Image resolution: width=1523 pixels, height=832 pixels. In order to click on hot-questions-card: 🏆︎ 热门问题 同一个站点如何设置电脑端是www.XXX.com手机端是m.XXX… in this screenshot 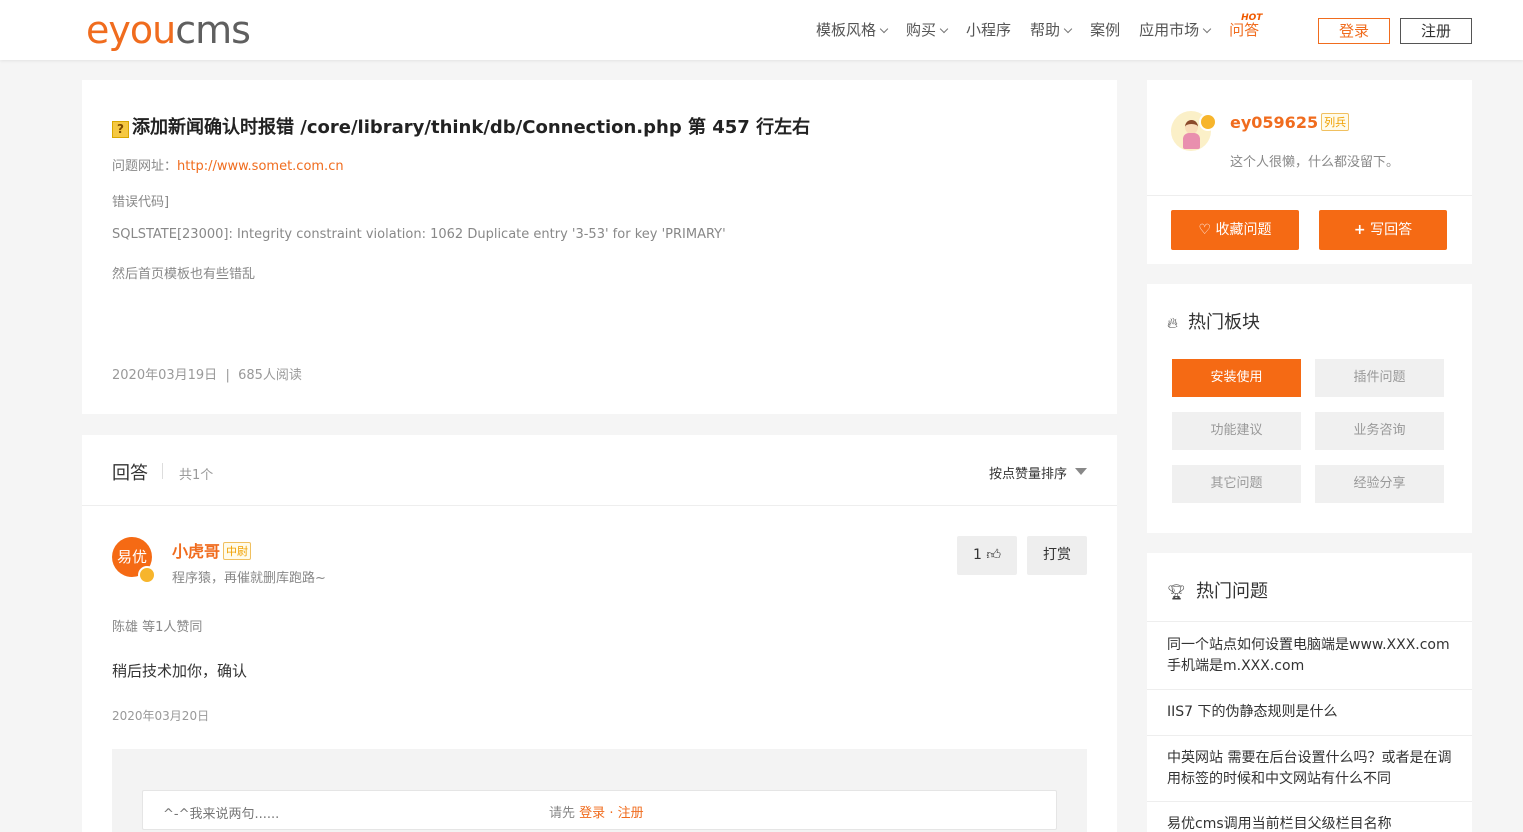, I will do `click(1309, 692)`.